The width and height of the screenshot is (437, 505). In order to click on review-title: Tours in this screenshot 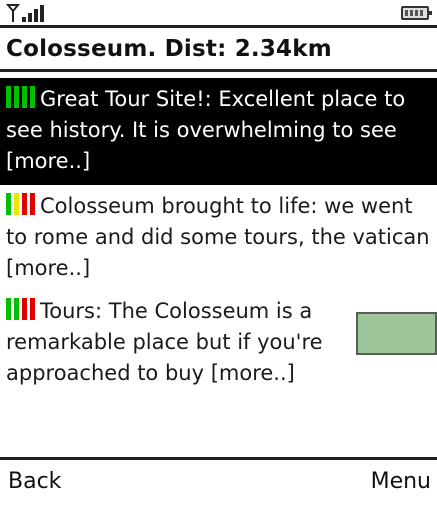, I will do `click(67, 311)`.